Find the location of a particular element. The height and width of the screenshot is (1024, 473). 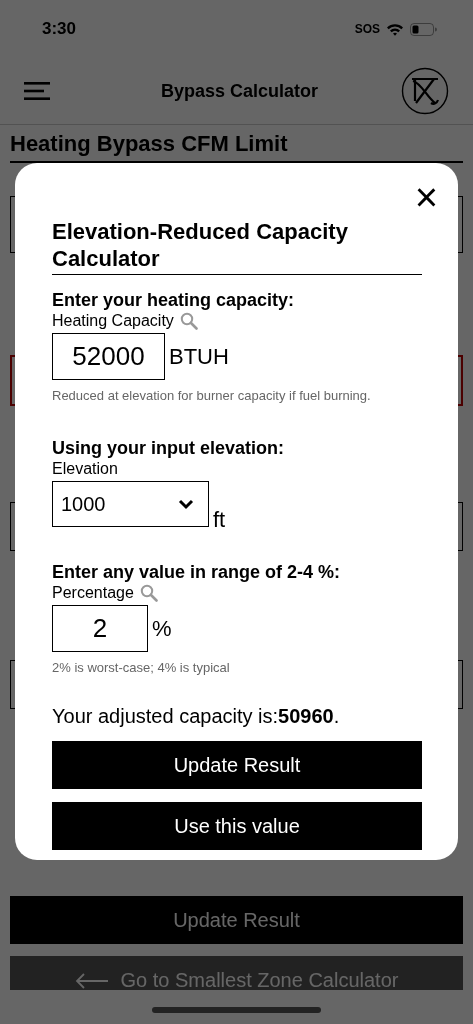

field-label: Elevation is located at coordinates (85, 469).